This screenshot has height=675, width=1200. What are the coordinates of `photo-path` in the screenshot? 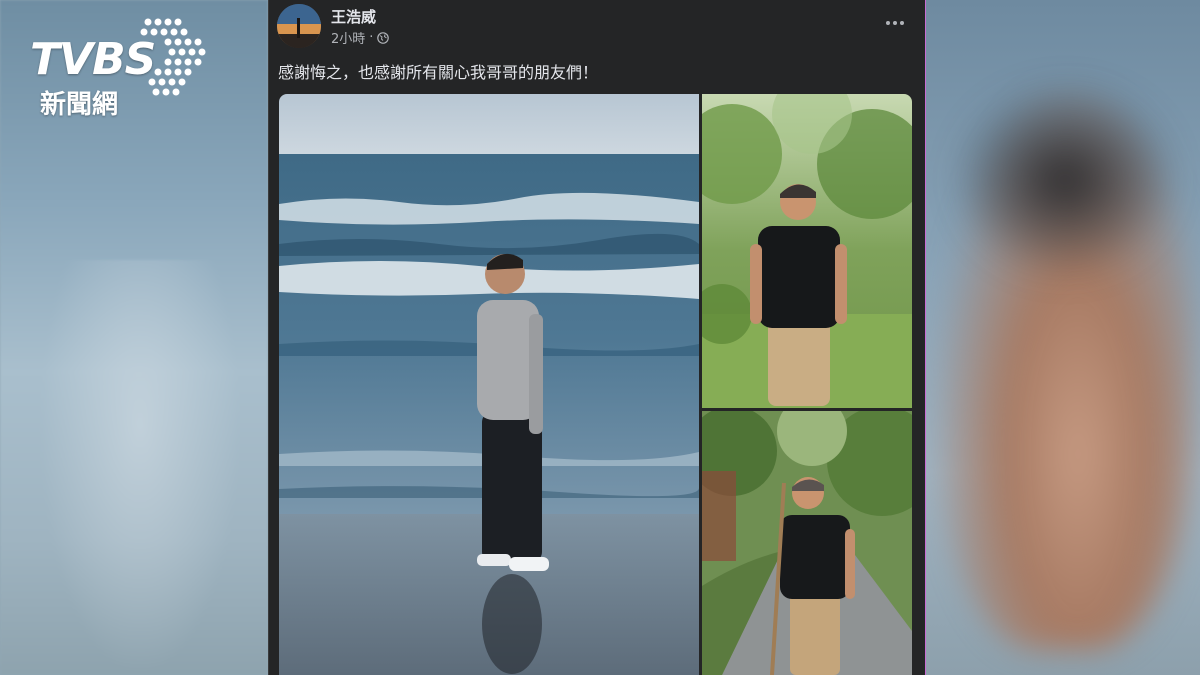 It's located at (807, 543).